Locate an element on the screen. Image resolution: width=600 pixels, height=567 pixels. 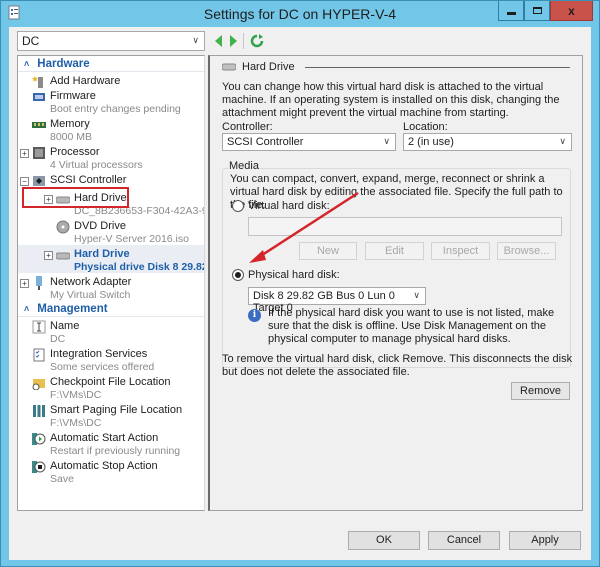
apply-button: Apply is located at coordinates (545, 540).